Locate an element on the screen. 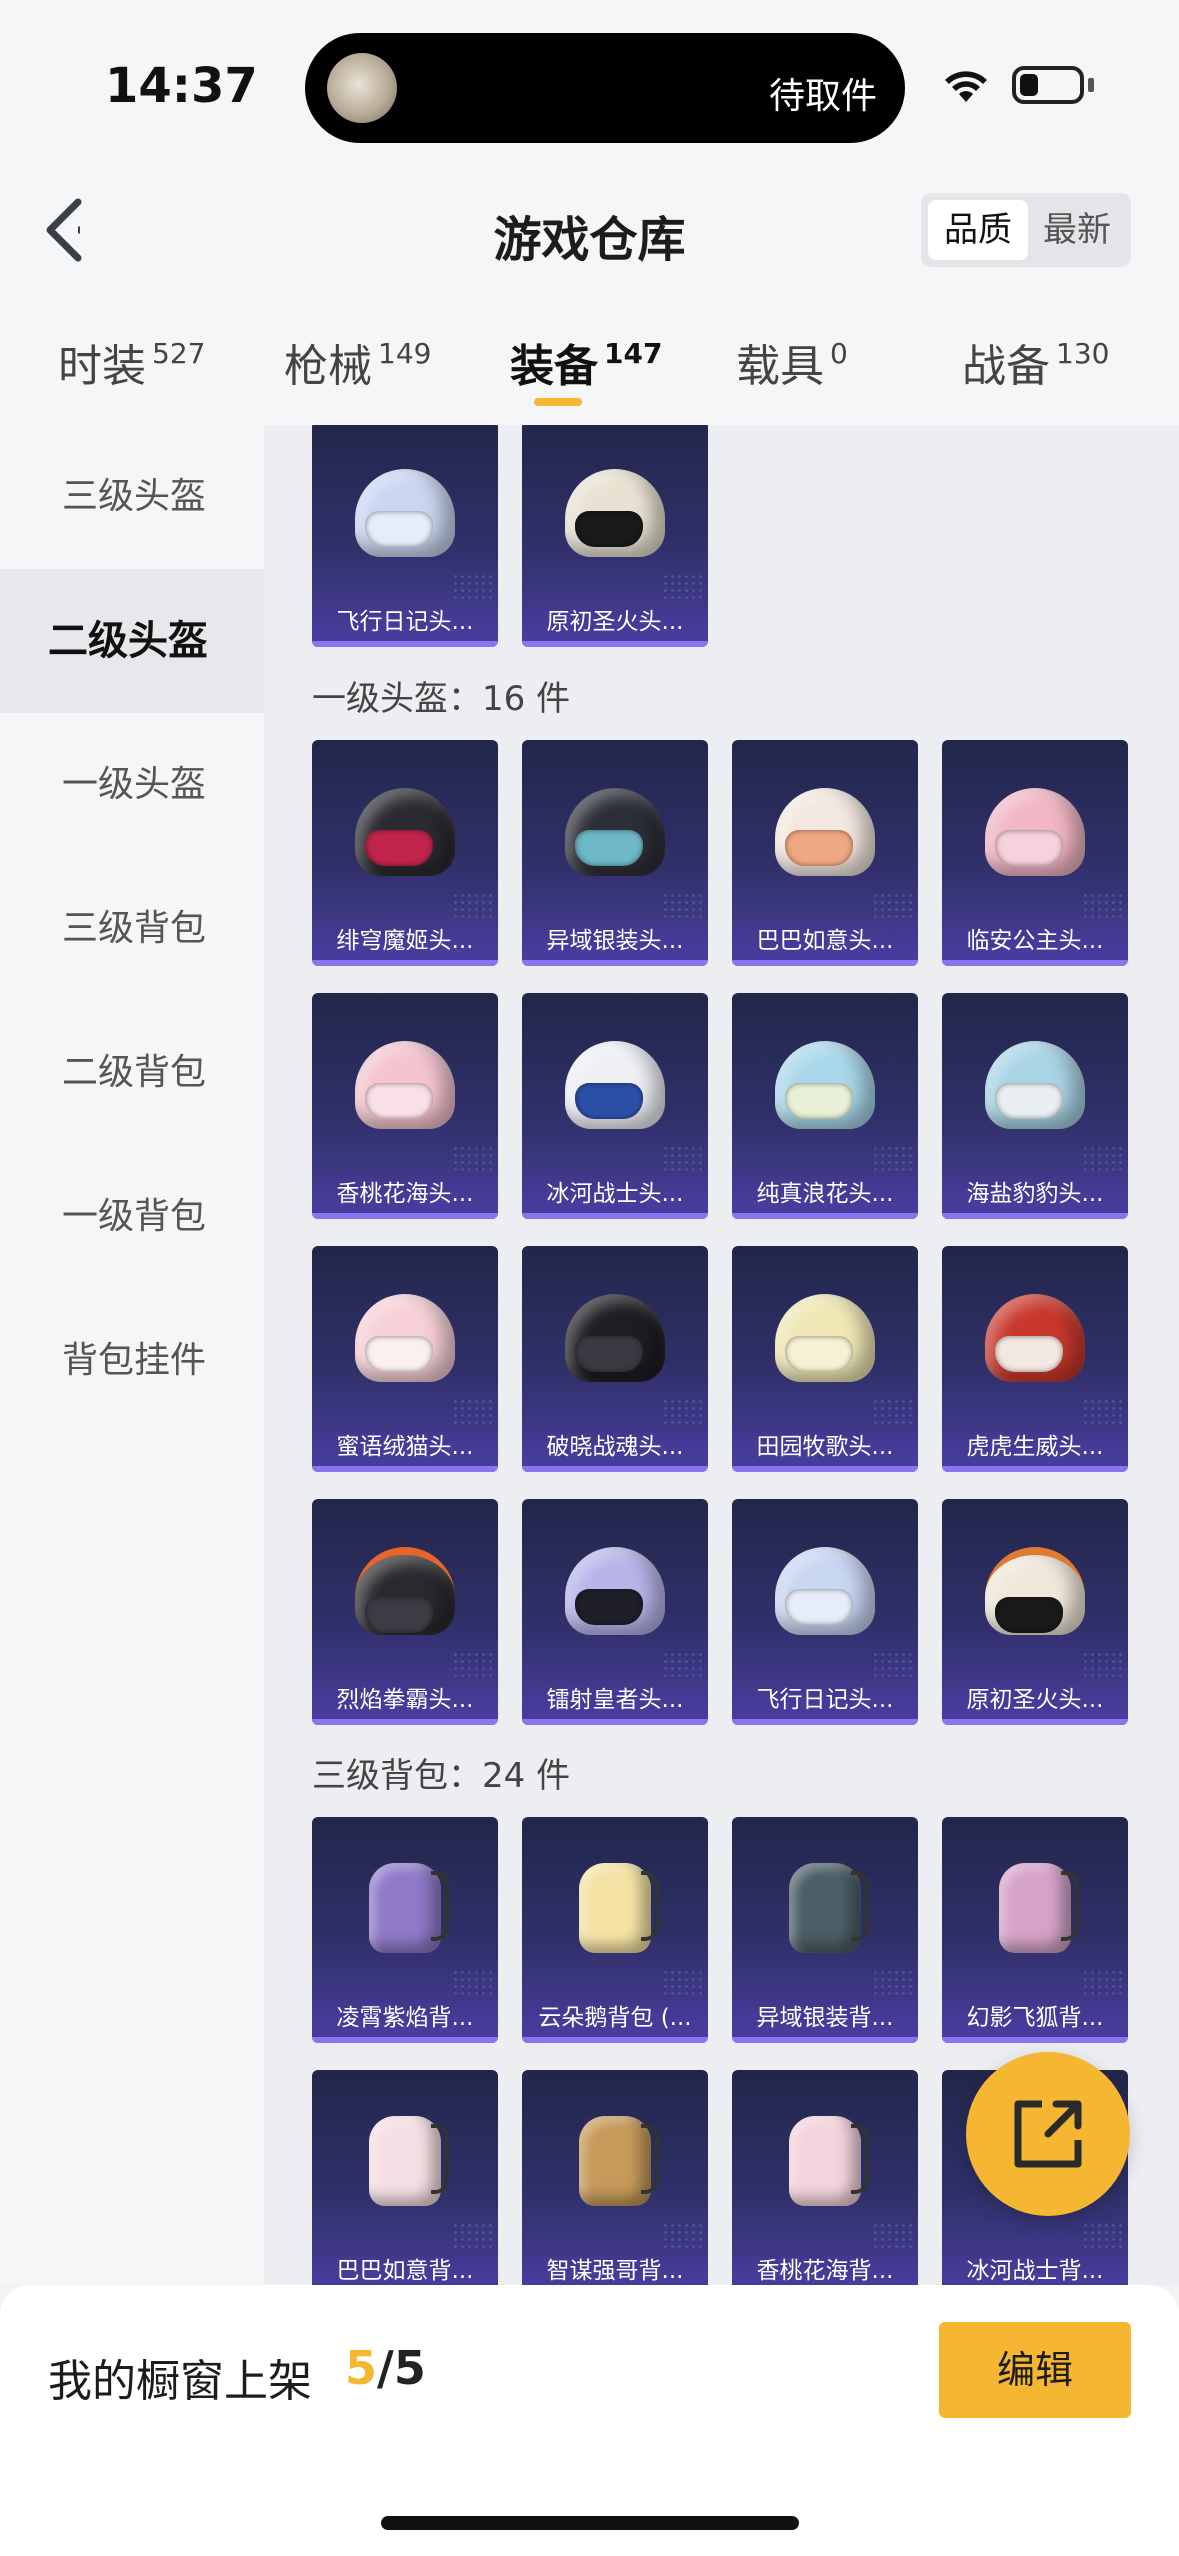  share-button is located at coordinates (1048, 2134).